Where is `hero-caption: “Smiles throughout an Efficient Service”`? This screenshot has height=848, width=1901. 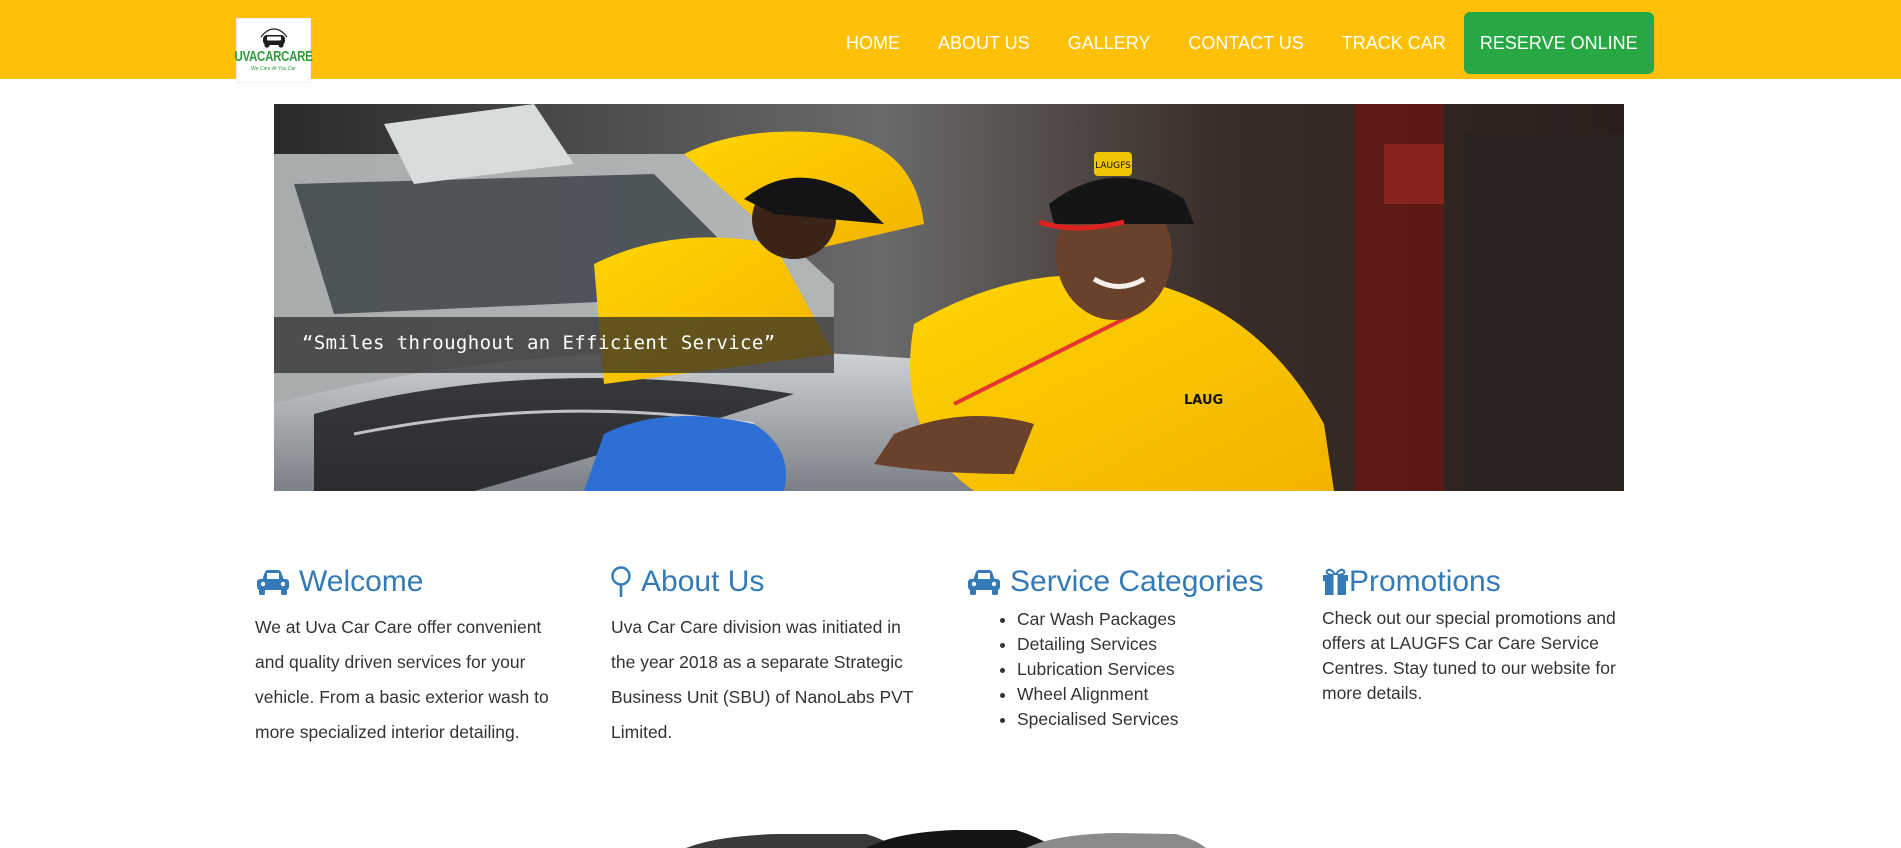 hero-caption: “Smiles throughout an Efficient Service” is located at coordinates (554, 345).